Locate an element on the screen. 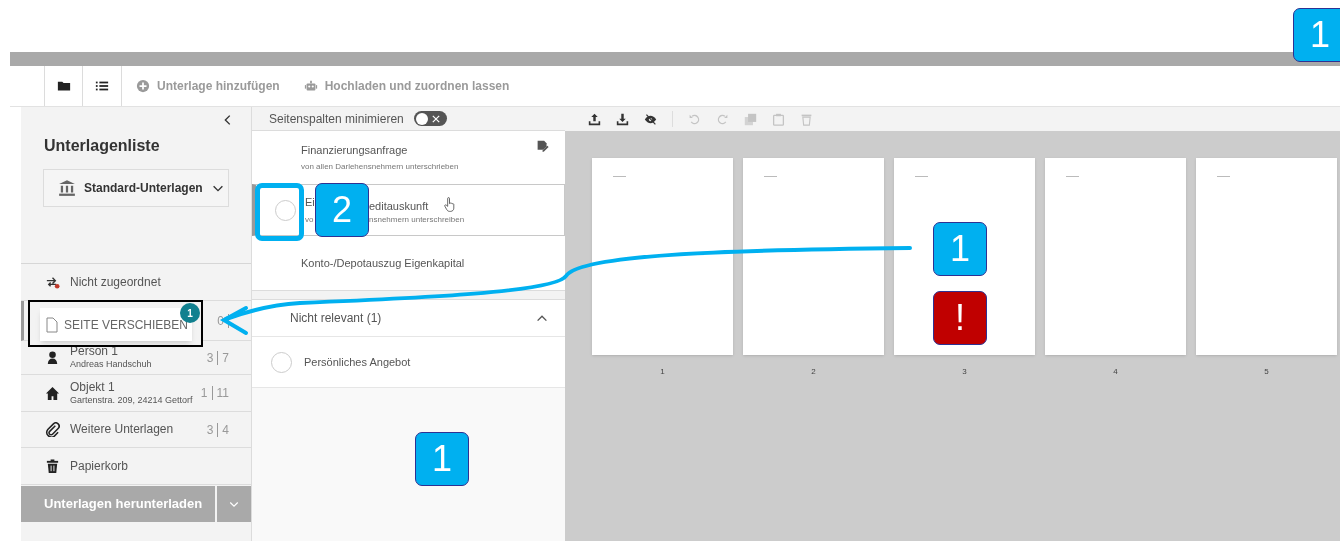 Image resolution: width=1340 pixels, height=541 pixels. document-title: Konto-/Depotauszug Eigenkapital is located at coordinates (383, 263).